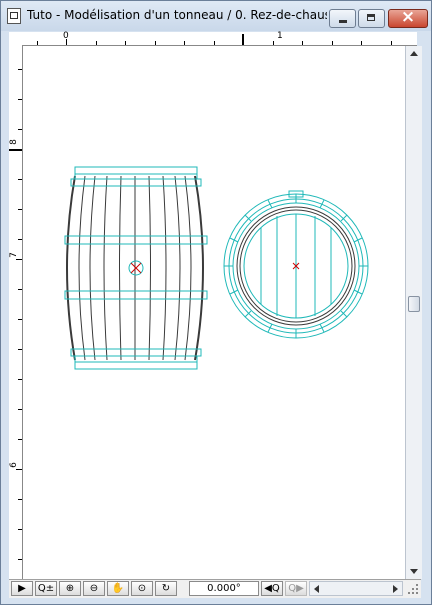 The image size is (432, 605). What do you see at coordinates (14, 16) in the screenshot?
I see `app-icon` at bounding box center [14, 16].